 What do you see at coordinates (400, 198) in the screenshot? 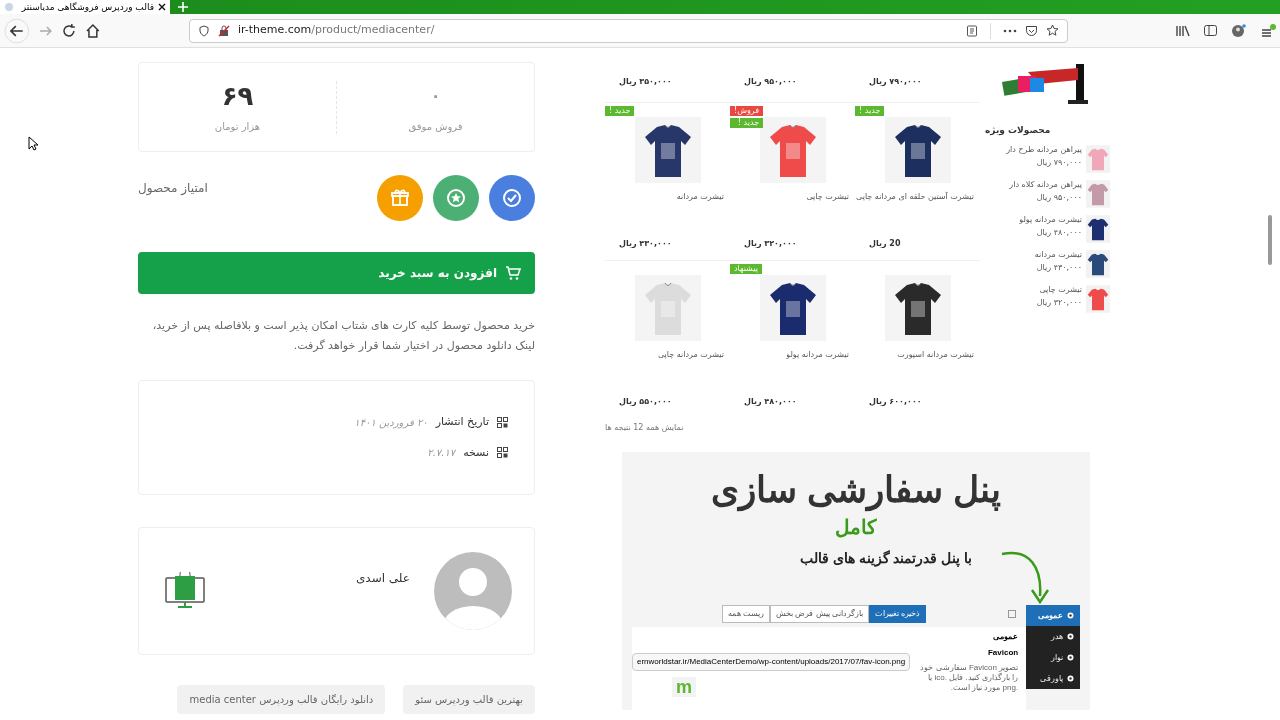
I see `gift-icon` at bounding box center [400, 198].